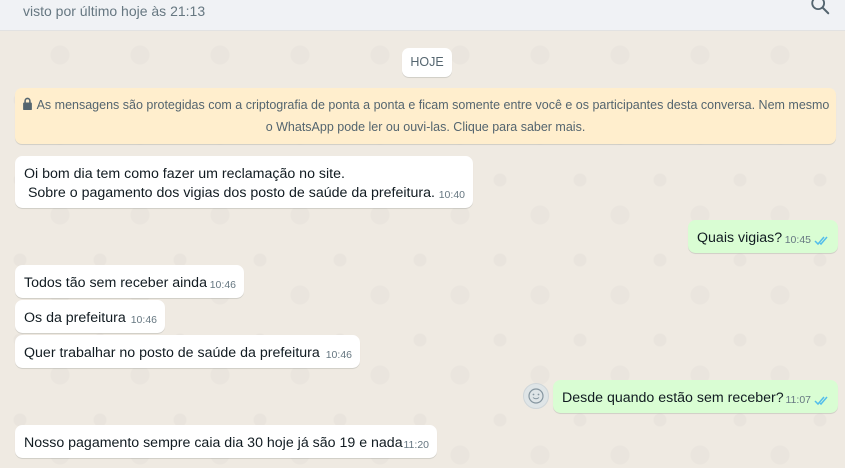  I want to click on message-time: 10:40, so click(451, 195).